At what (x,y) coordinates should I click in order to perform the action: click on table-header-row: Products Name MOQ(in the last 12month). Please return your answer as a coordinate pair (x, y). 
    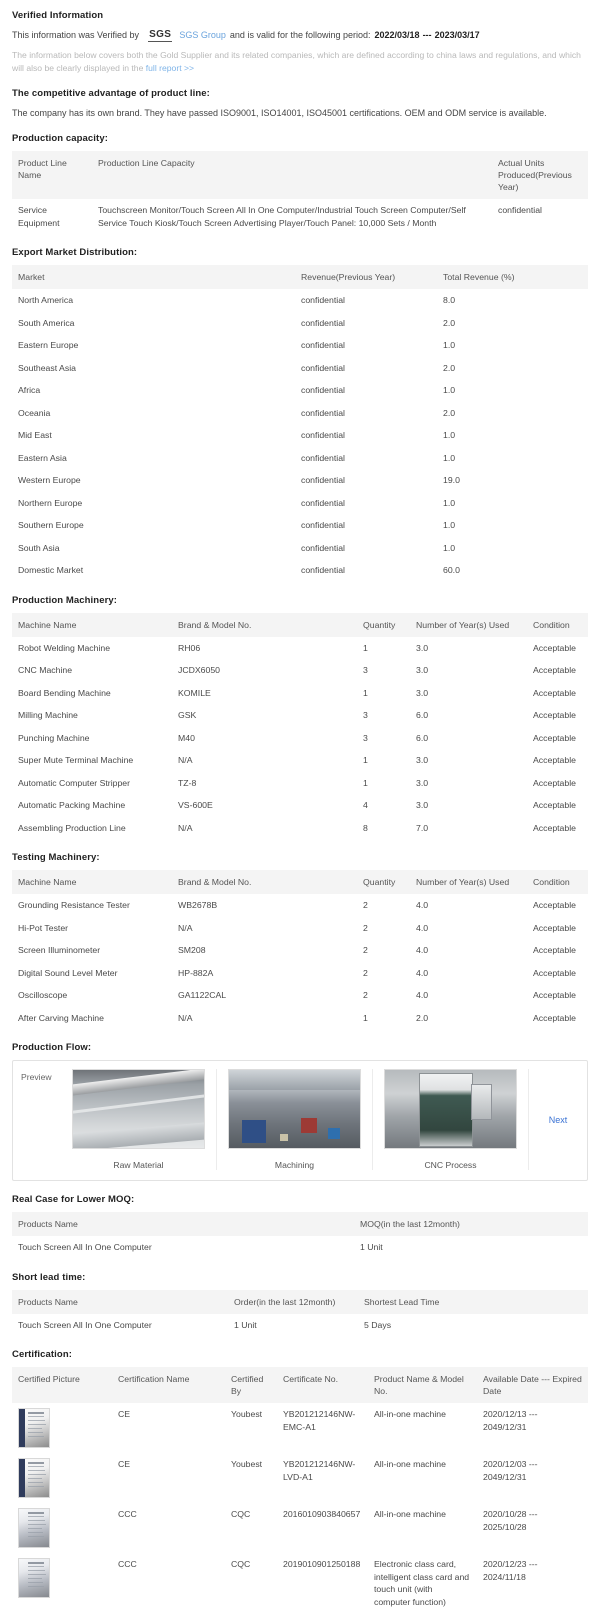
    Looking at the image, I should click on (300, 1224).